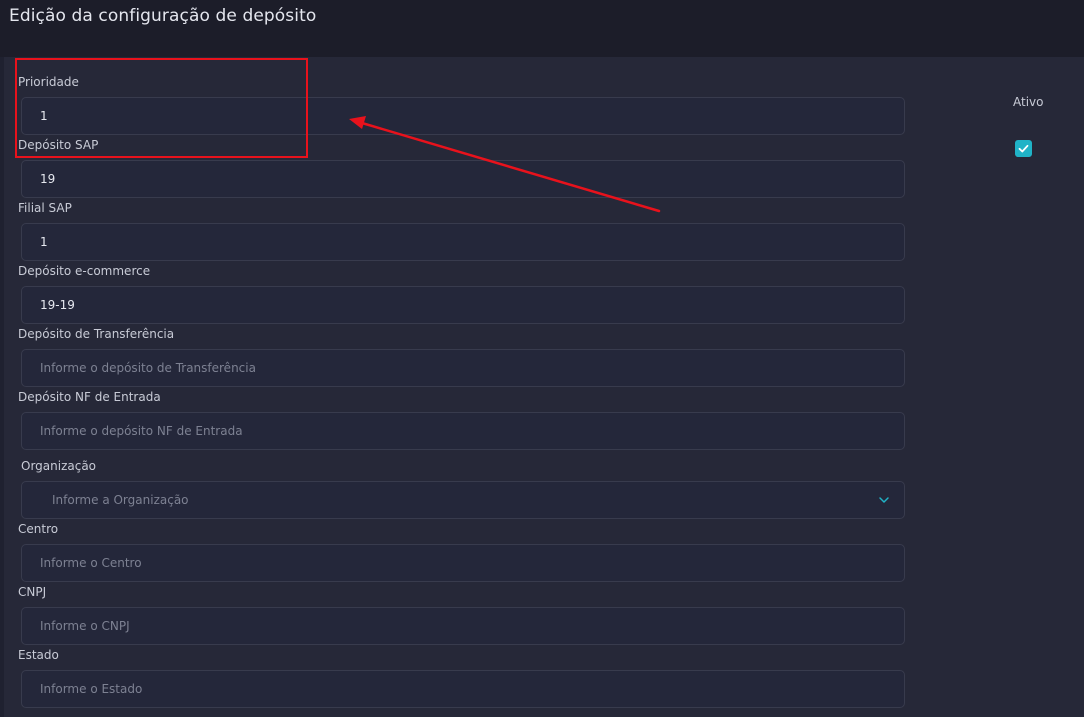 The image size is (1084, 717). I want to click on check-icon, so click(1023, 148).